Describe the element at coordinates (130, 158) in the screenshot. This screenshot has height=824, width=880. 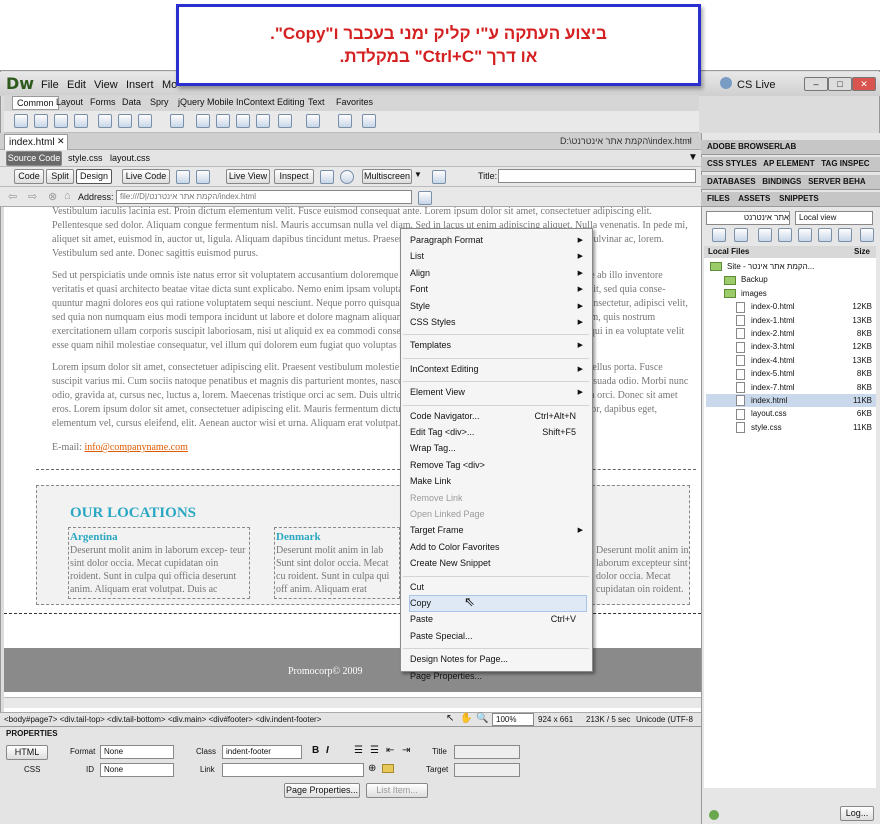
I see `related-layout-css: layout.css` at that location.